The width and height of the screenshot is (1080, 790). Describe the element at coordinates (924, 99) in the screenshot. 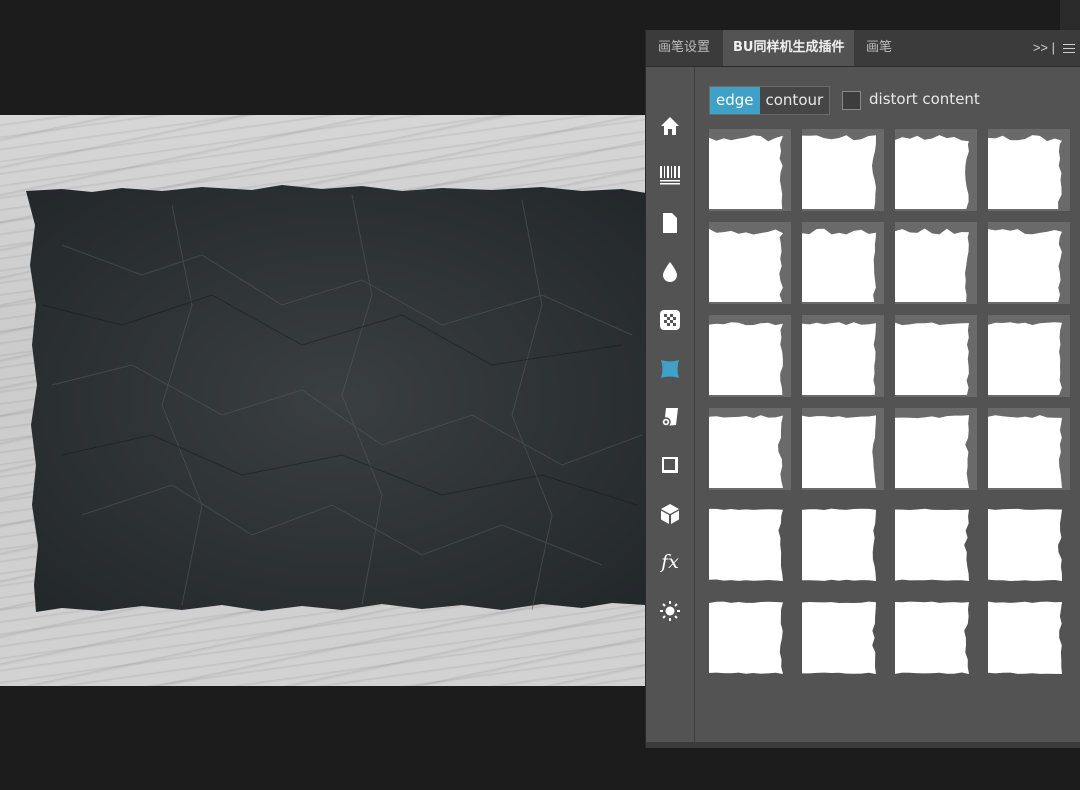

I see `distort-content-label: distort content` at that location.